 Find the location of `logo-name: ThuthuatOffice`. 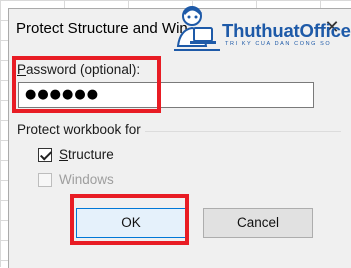

logo-name: ThuthuatOffice is located at coordinates (286, 30).